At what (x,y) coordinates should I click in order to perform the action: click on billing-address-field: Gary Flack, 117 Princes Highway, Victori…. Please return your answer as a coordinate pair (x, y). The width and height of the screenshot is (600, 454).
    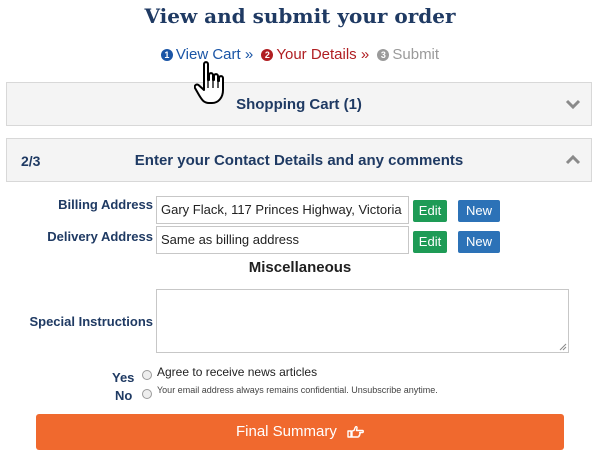
    Looking at the image, I should click on (282, 210).